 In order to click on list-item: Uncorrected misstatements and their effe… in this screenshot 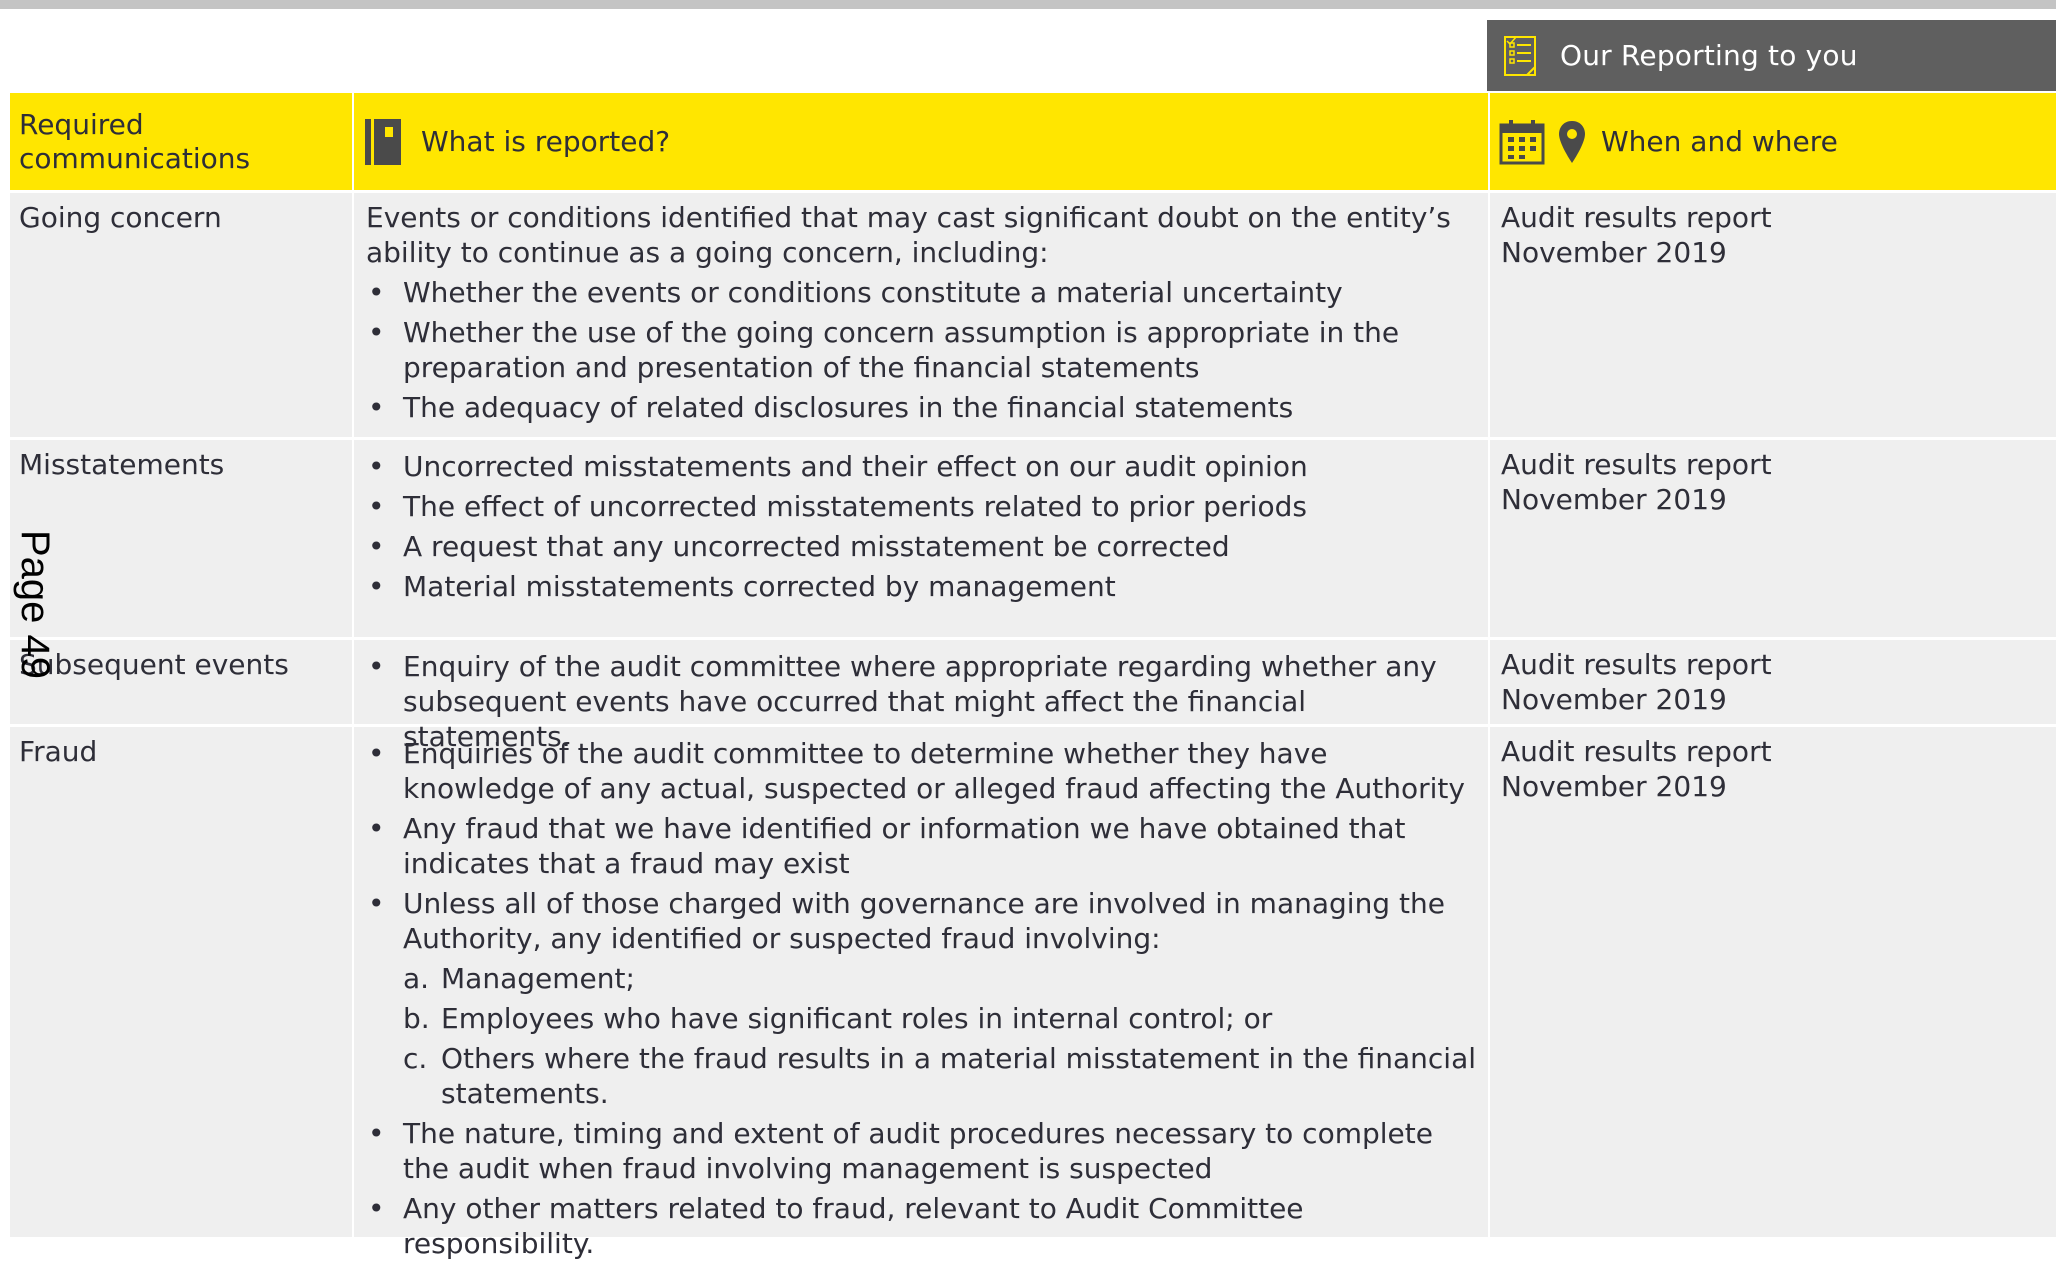, I will do `click(922, 466)`.